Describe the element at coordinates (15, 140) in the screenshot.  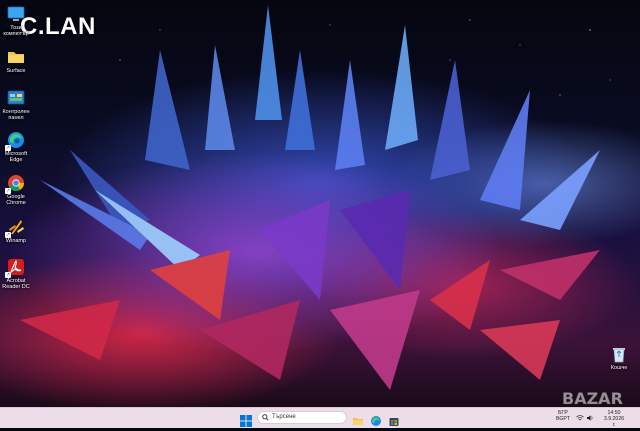
I see `edge-icon: ↗` at that location.